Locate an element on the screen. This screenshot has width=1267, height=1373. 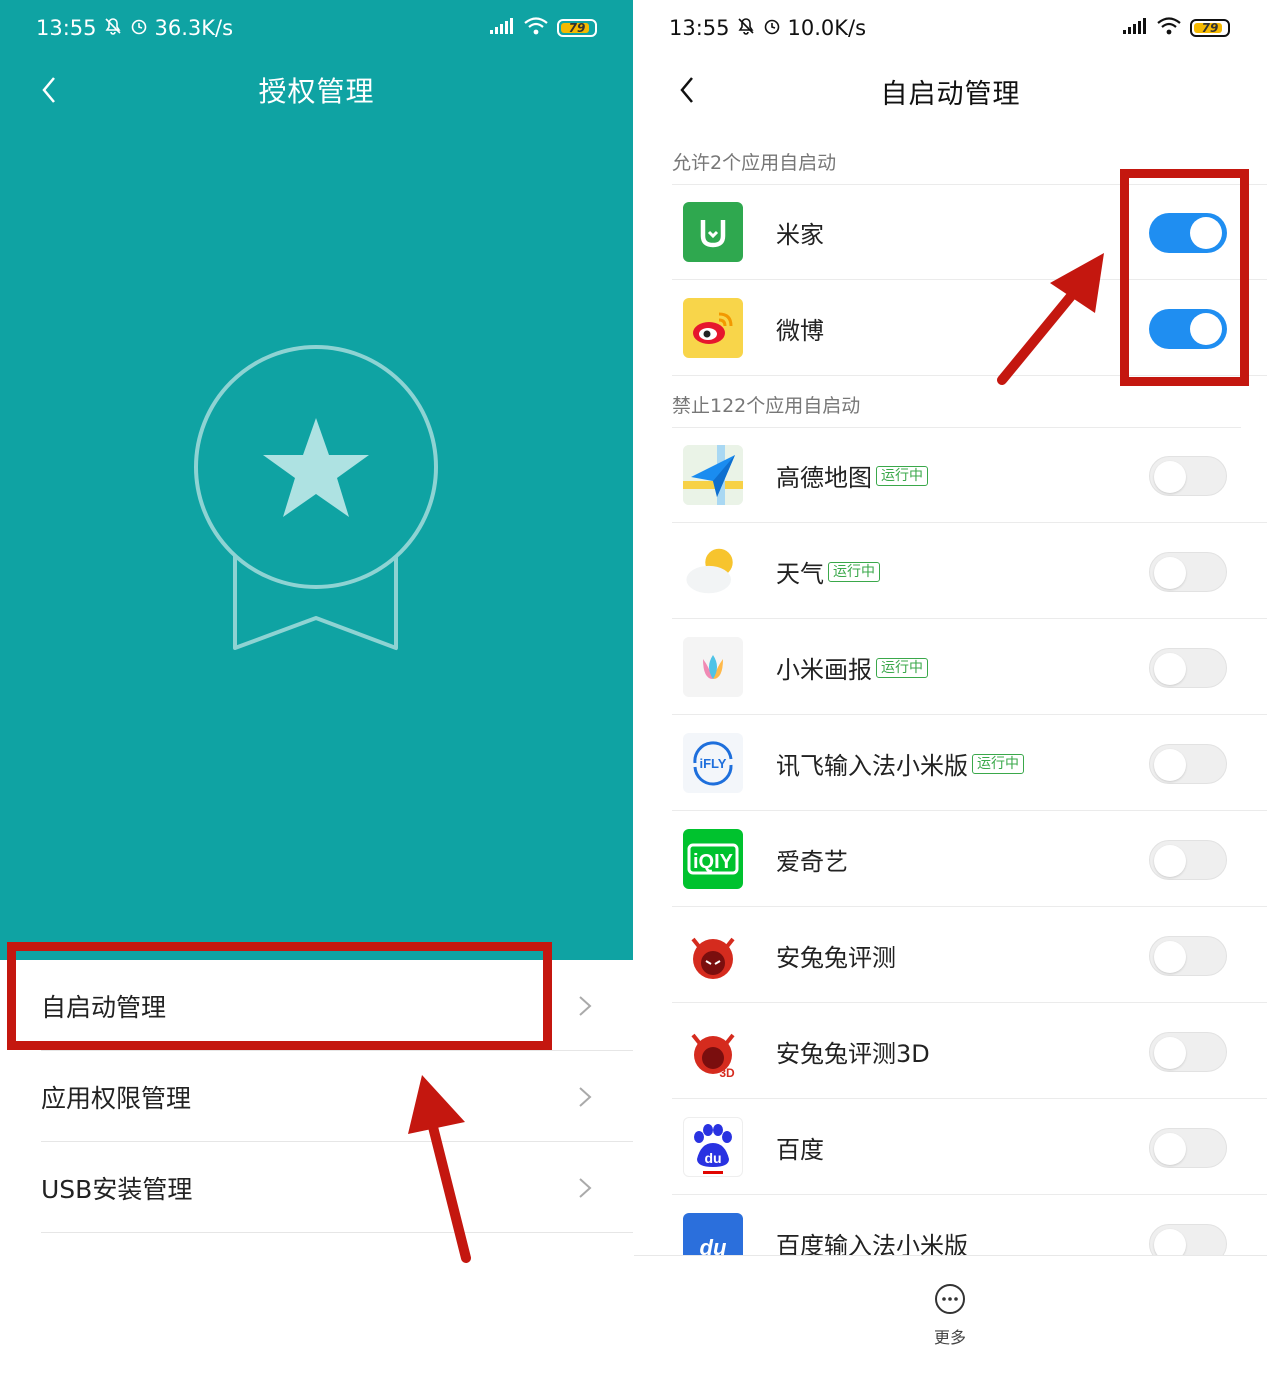
more-icon is located at coordinates (950, 1299).